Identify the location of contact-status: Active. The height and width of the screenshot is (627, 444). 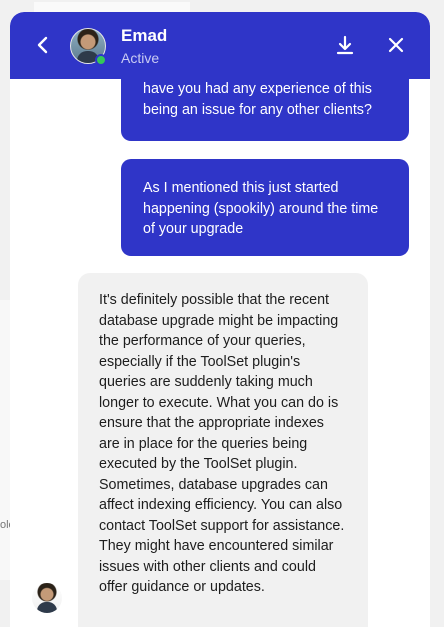
(140, 58).